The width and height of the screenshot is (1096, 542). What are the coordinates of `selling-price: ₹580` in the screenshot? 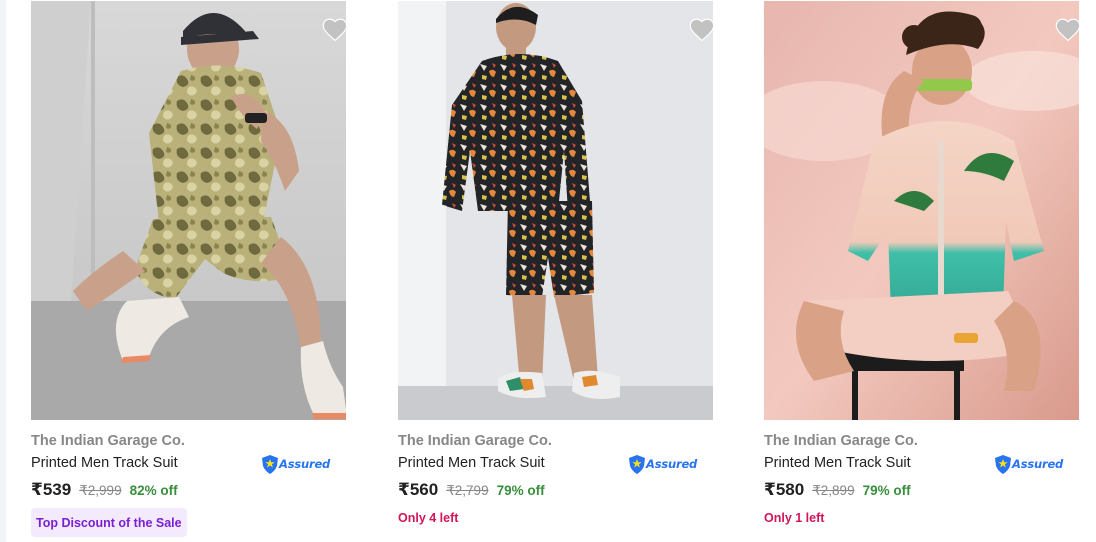 It's located at (784, 489).